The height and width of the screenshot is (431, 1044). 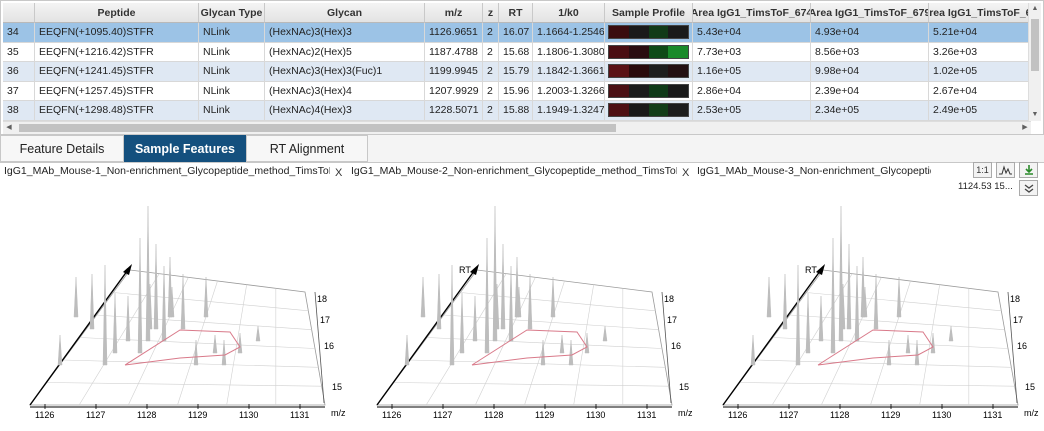 I want to click on table-horizontal-scrollbar: ◀ ▶, so click(x=517, y=127).